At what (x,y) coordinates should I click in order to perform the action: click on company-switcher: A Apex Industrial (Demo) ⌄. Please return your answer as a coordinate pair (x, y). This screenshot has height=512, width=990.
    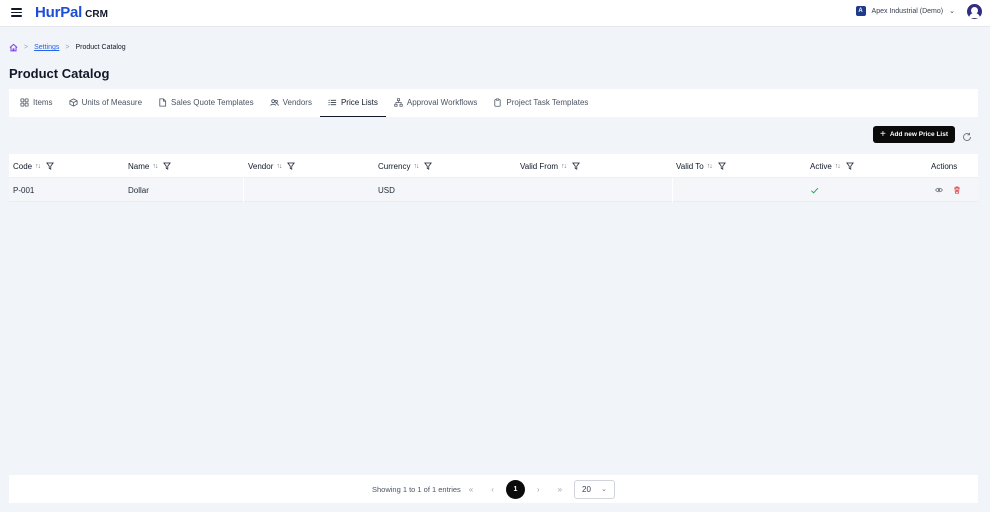
    Looking at the image, I should click on (905, 11).